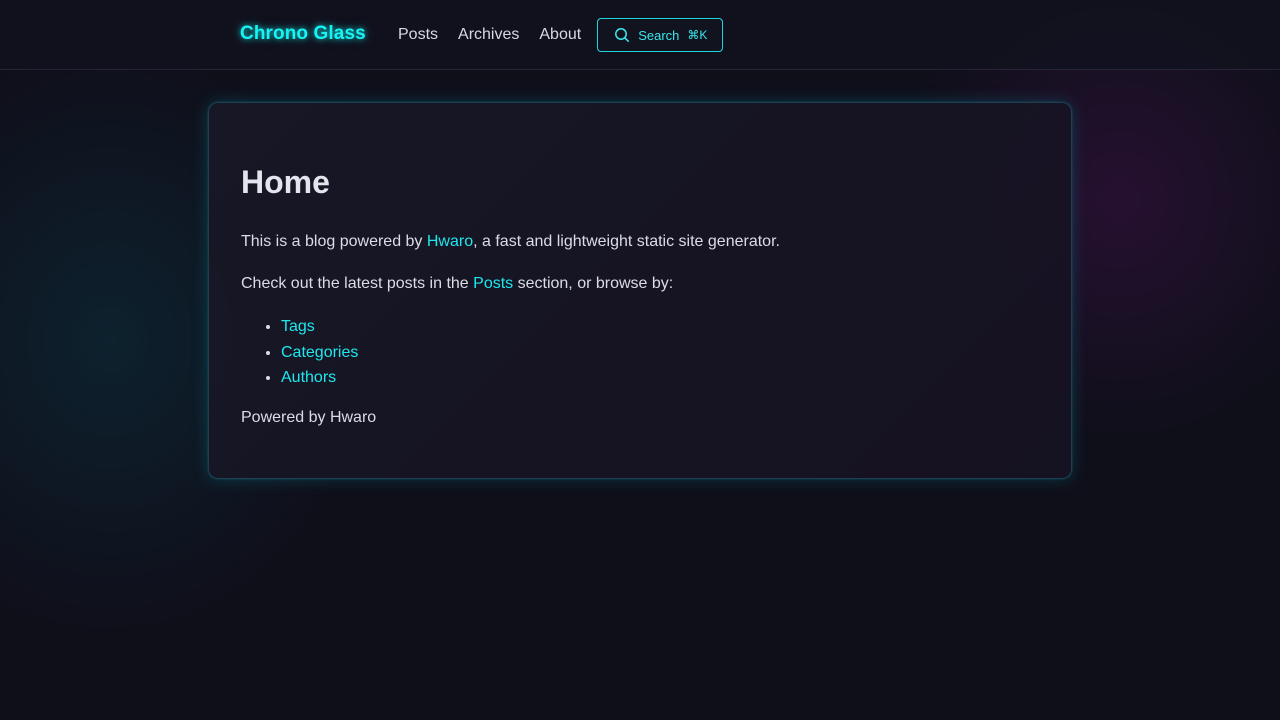  Describe the element at coordinates (493, 283) in the screenshot. I see `posts-section-link: Posts` at that location.